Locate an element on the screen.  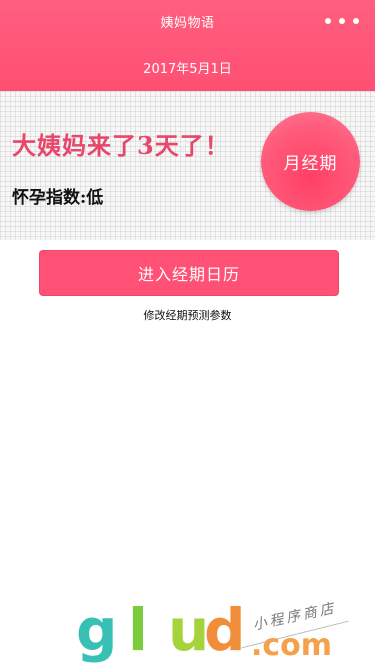
current-date: 2017年5月1日 is located at coordinates (187, 69).